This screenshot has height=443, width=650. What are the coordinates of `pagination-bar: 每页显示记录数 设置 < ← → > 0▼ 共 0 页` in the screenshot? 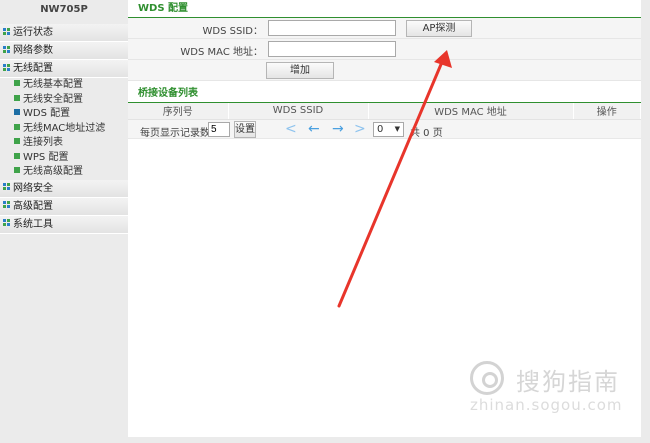 It's located at (384, 129).